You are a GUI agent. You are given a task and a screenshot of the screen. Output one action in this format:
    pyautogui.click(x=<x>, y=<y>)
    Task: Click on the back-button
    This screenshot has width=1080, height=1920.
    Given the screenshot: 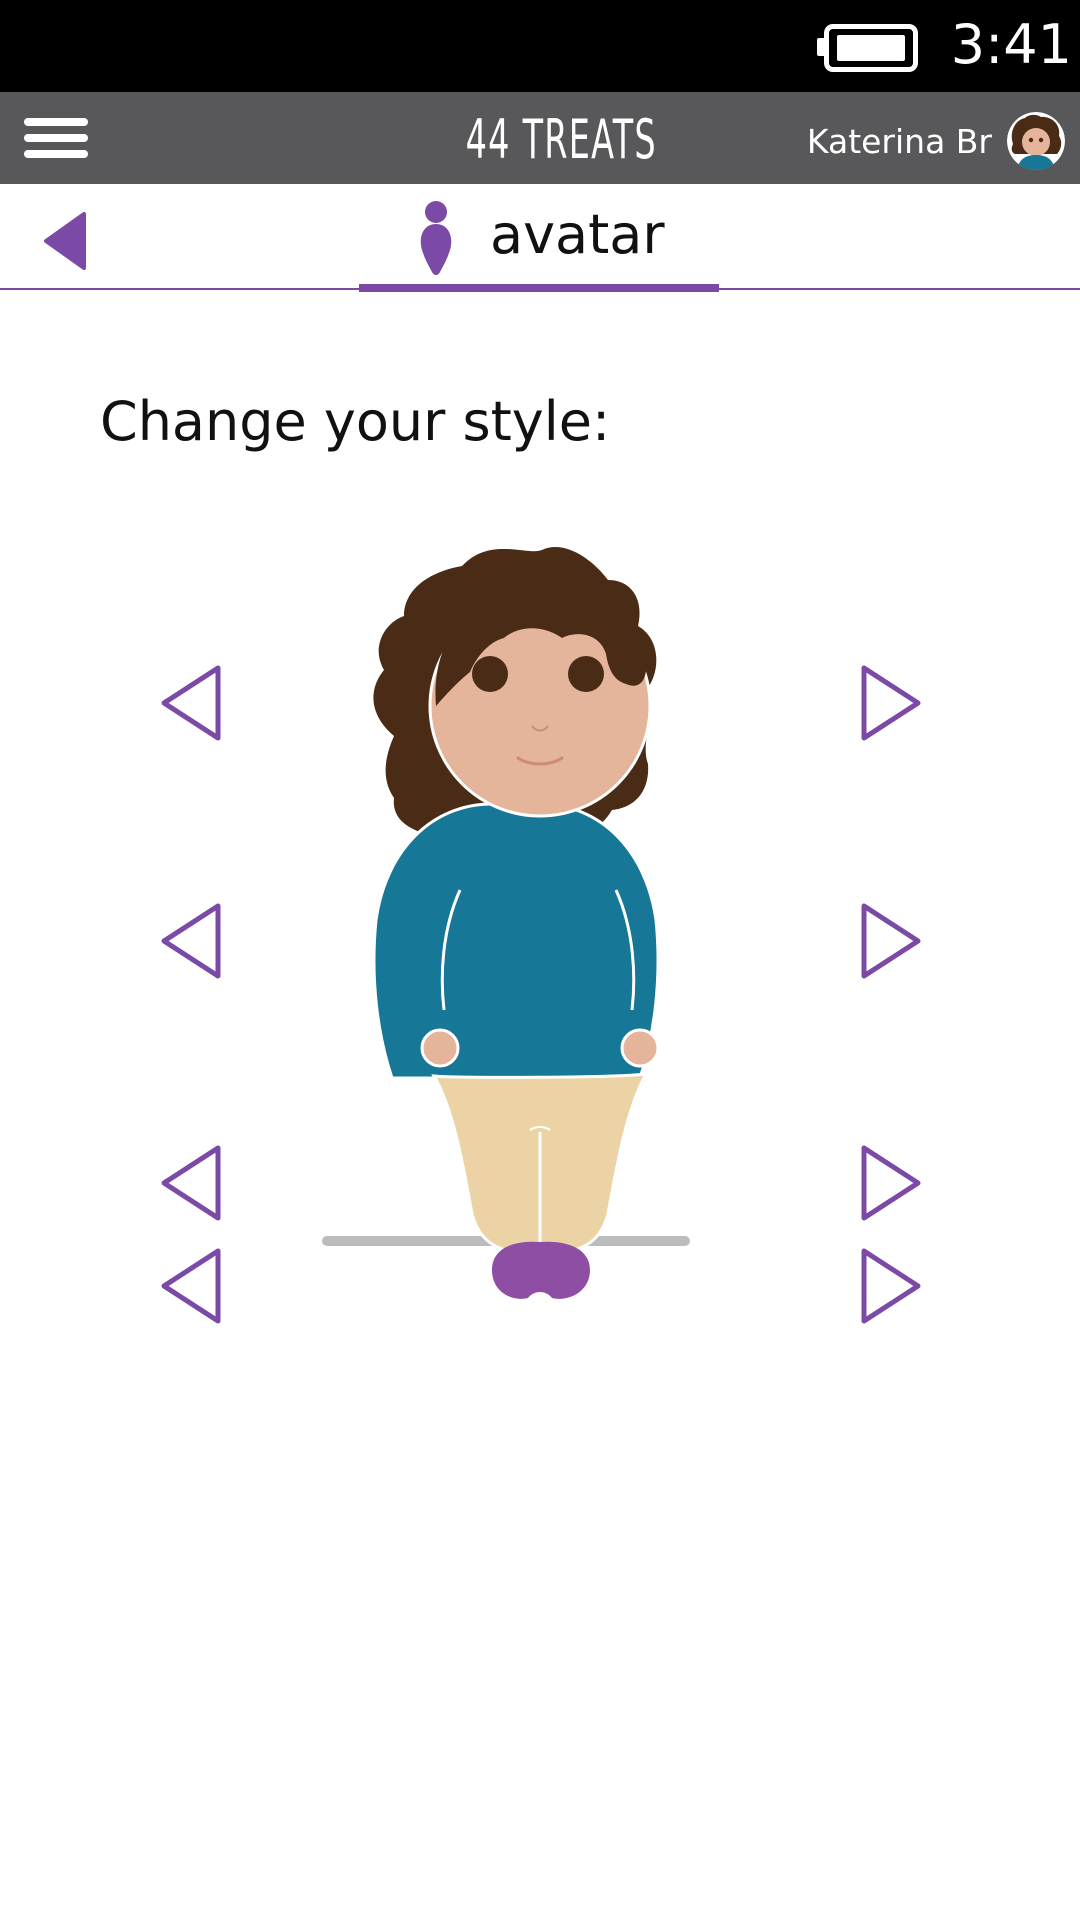 What is the action you would take?
    pyautogui.click(x=66, y=241)
    